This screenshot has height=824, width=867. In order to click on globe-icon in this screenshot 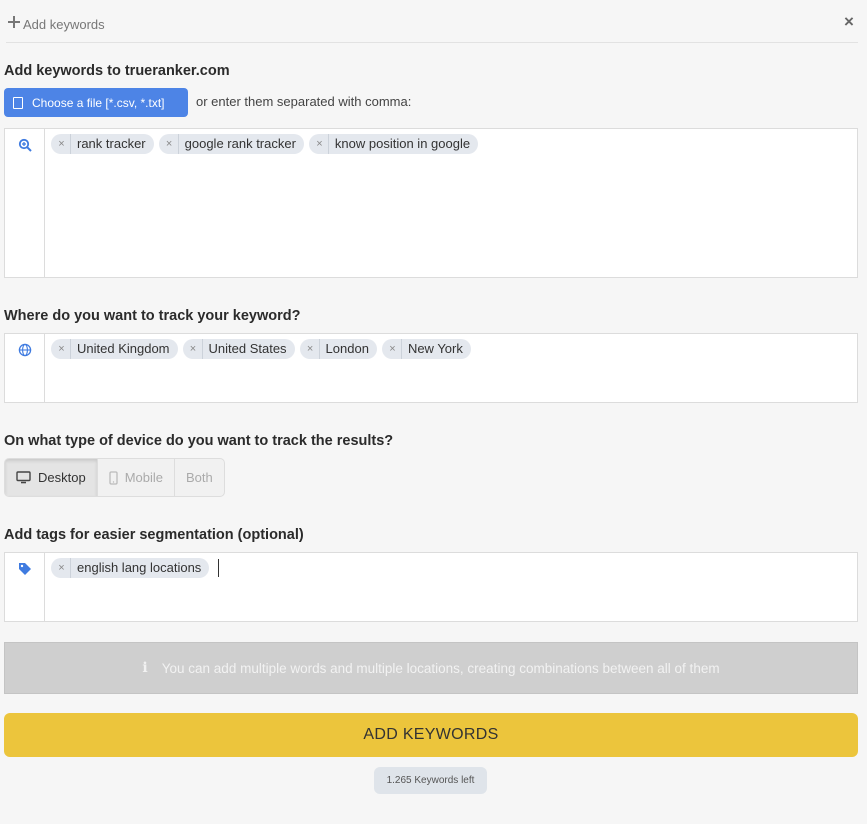, I will do `click(25, 350)`.